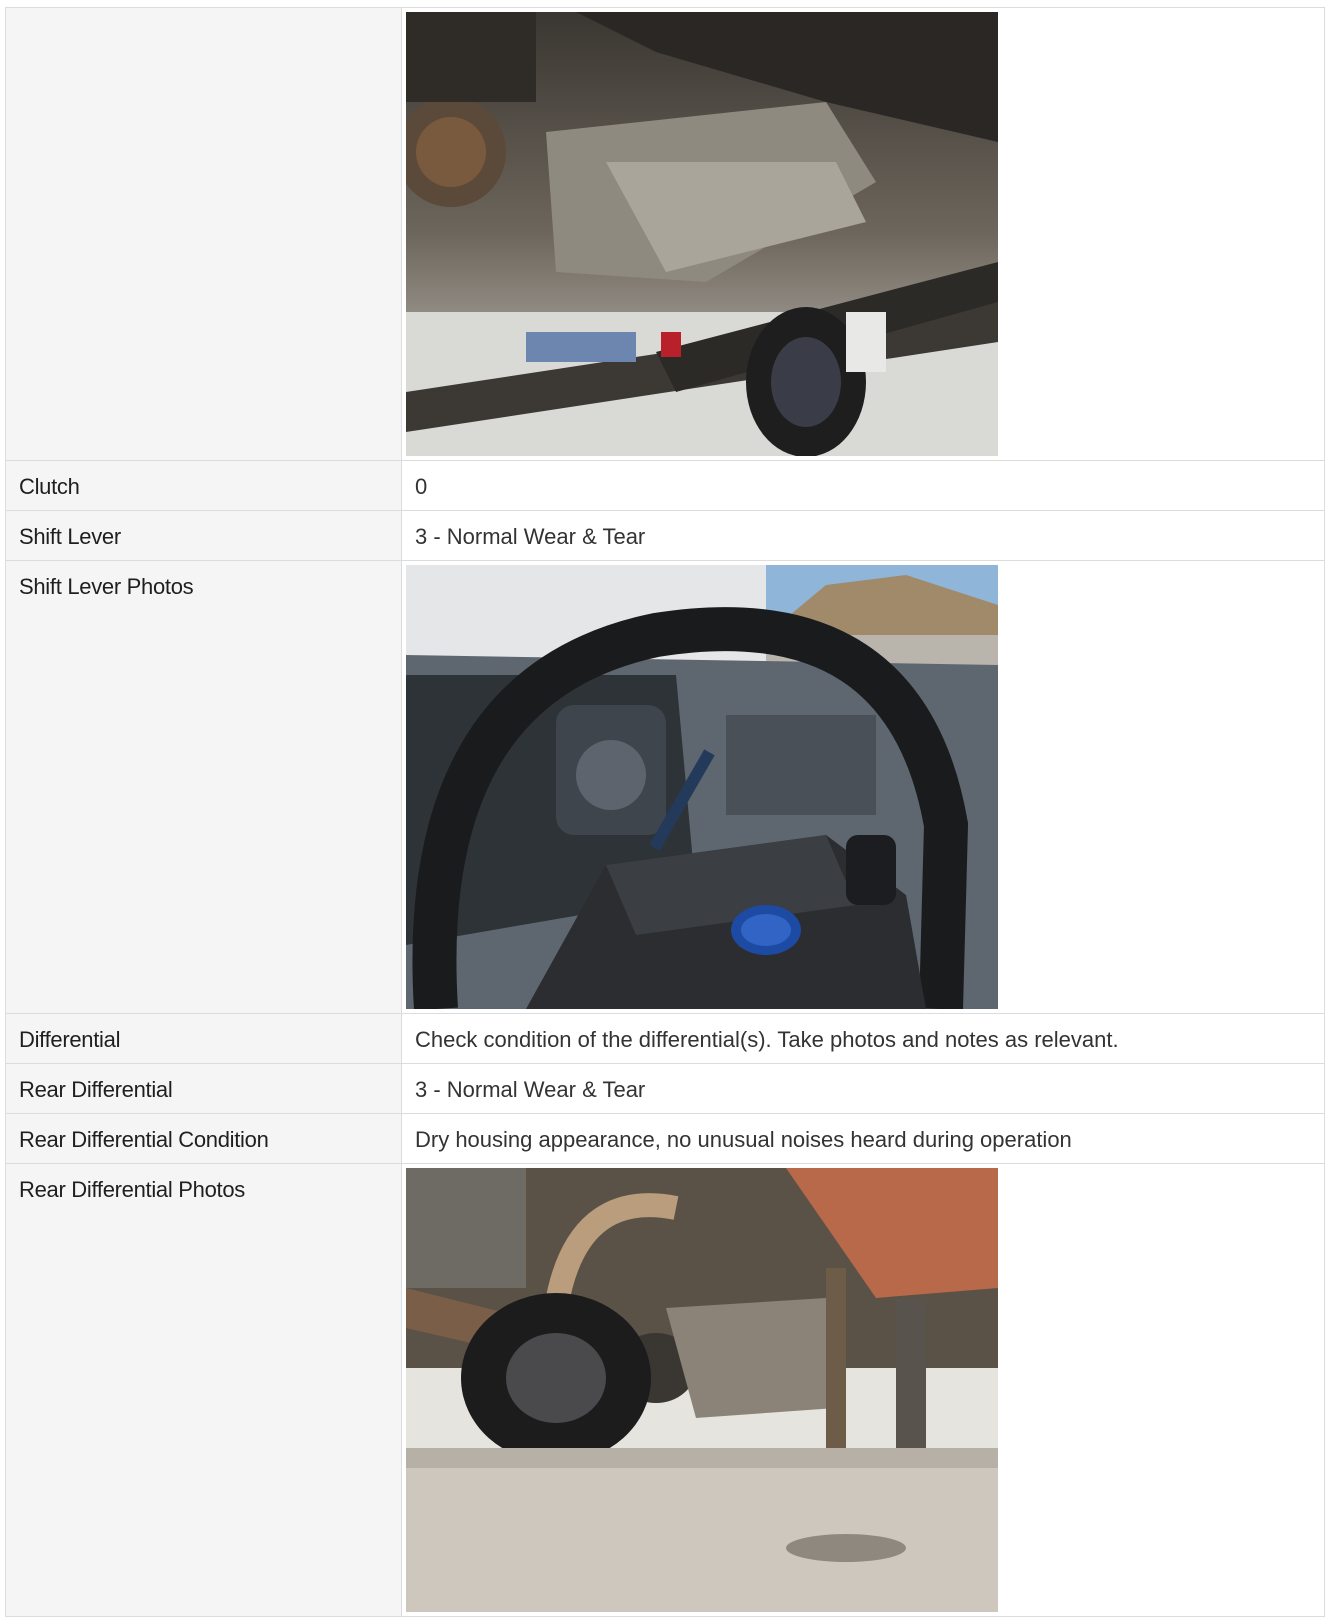 The height and width of the screenshot is (1617, 1329). What do you see at coordinates (70, 536) in the screenshot?
I see `row-label: Shift Lever` at bounding box center [70, 536].